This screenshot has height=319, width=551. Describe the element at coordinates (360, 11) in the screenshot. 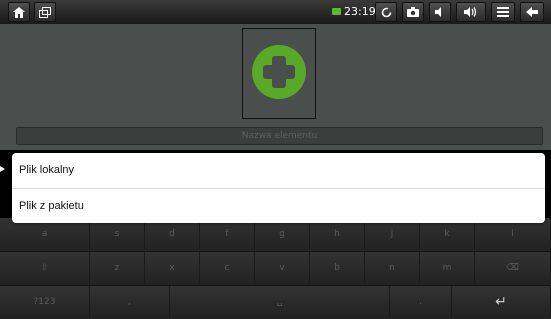

I see `clock: 23:19` at that location.